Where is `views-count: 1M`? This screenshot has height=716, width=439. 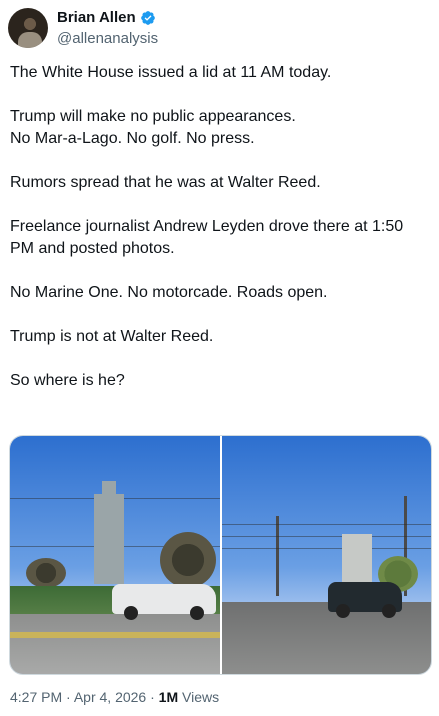
views-count: 1M is located at coordinates (168, 697).